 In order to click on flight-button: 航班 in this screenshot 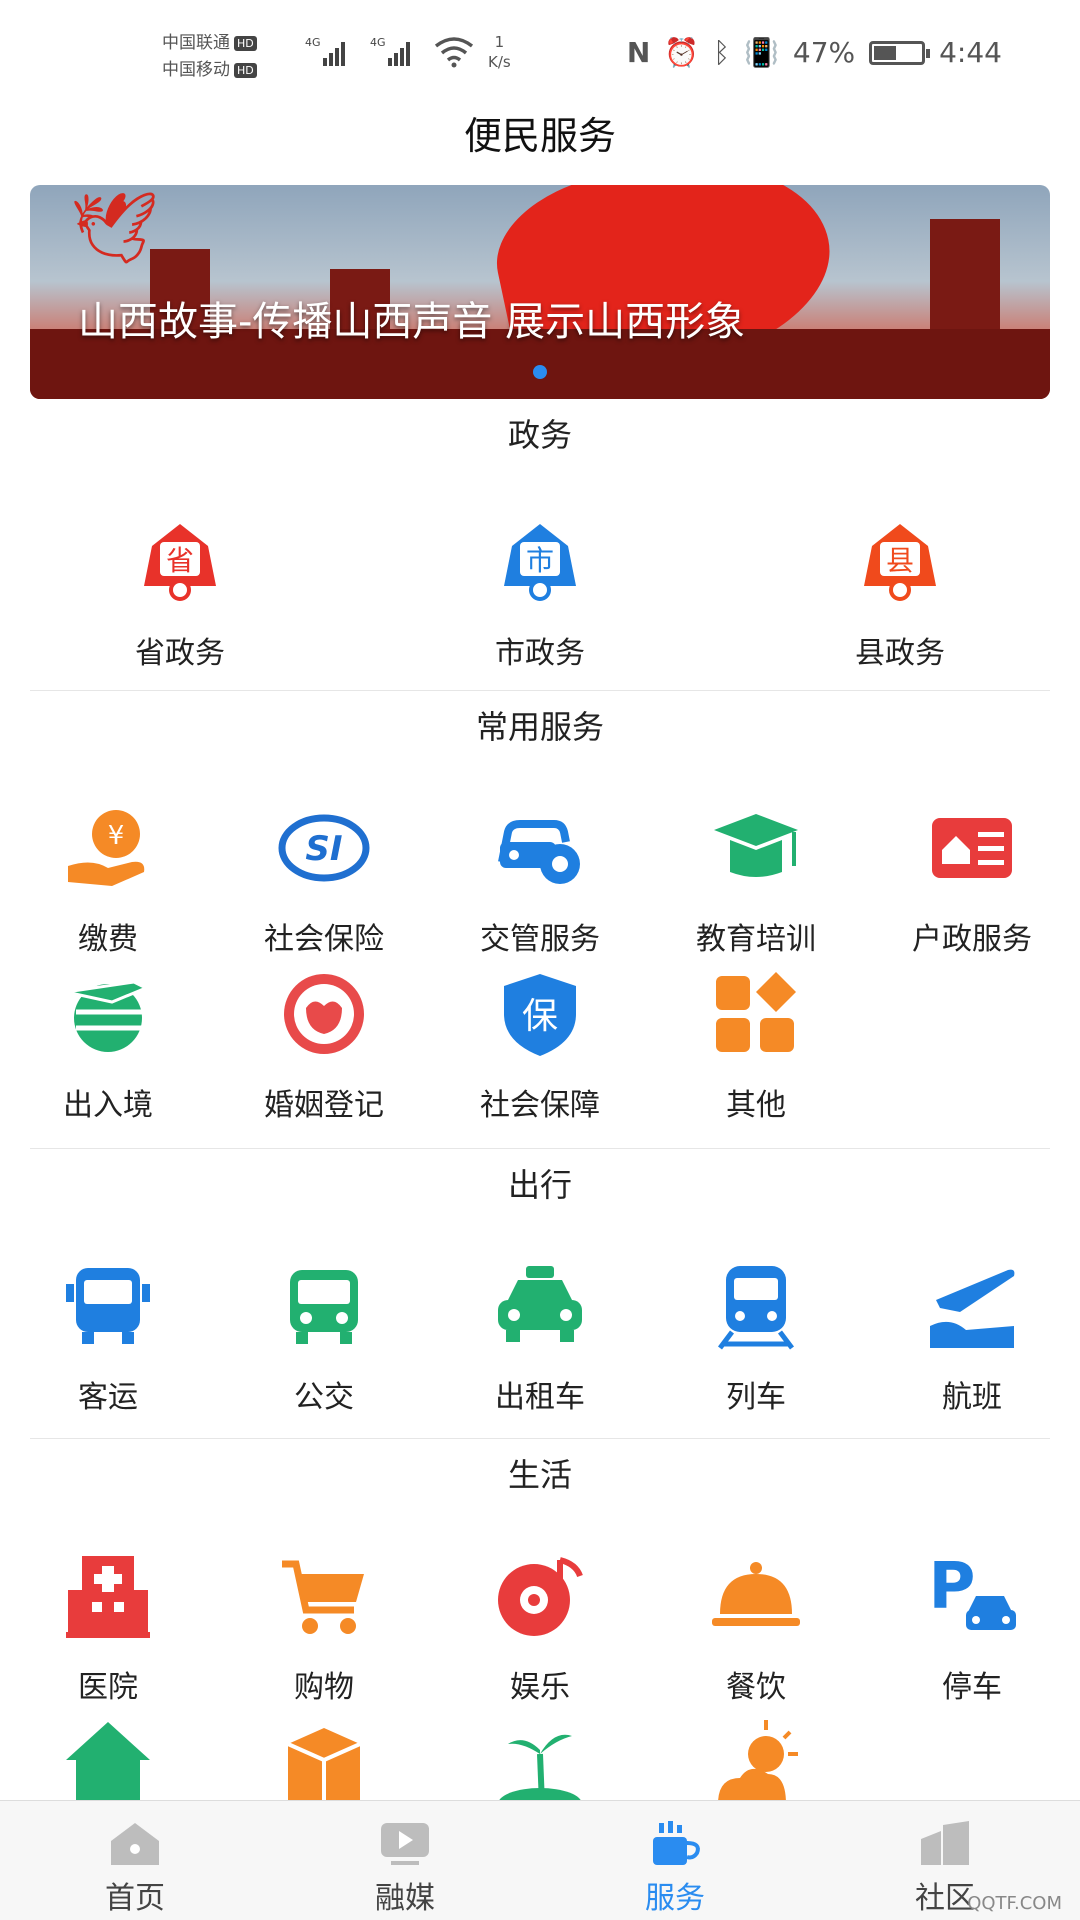, I will do `click(972, 1337)`.